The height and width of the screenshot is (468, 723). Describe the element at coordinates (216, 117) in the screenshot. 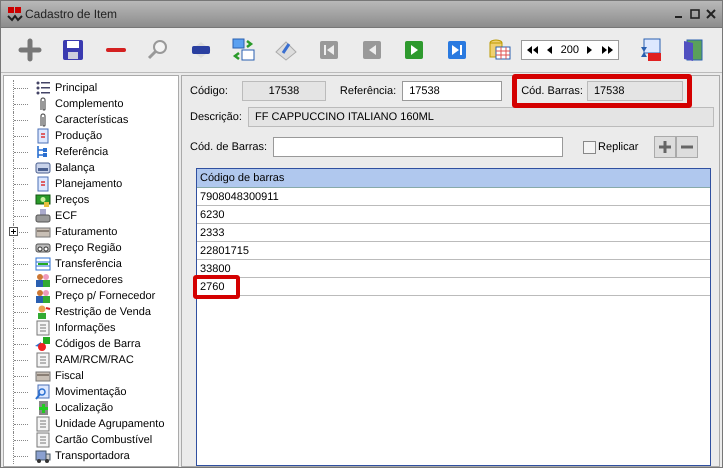

I see `field-label: Descrição:` at that location.